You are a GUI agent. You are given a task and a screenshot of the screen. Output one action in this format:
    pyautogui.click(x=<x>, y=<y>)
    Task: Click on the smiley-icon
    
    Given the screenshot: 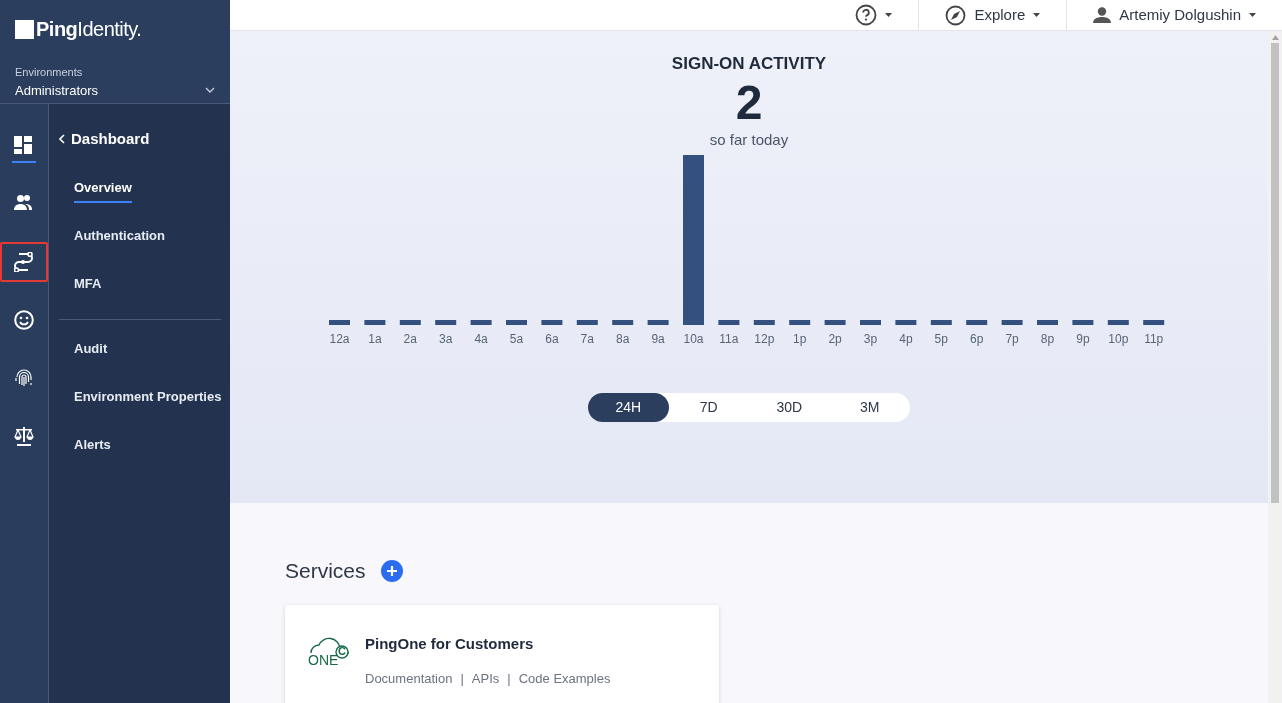 What is the action you would take?
    pyautogui.click(x=24, y=320)
    